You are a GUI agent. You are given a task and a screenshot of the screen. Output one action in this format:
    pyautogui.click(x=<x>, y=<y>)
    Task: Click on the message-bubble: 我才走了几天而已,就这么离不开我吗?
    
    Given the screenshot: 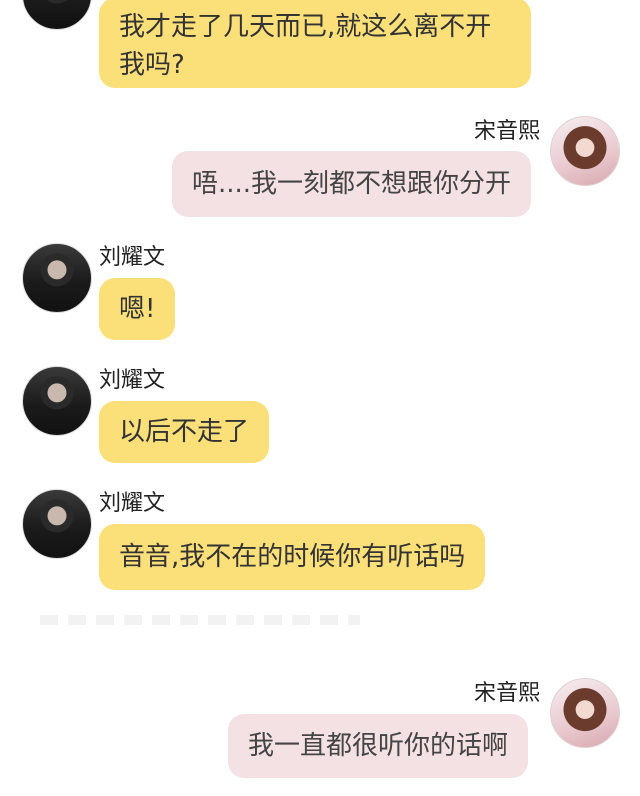 What is the action you would take?
    pyautogui.click(x=315, y=44)
    